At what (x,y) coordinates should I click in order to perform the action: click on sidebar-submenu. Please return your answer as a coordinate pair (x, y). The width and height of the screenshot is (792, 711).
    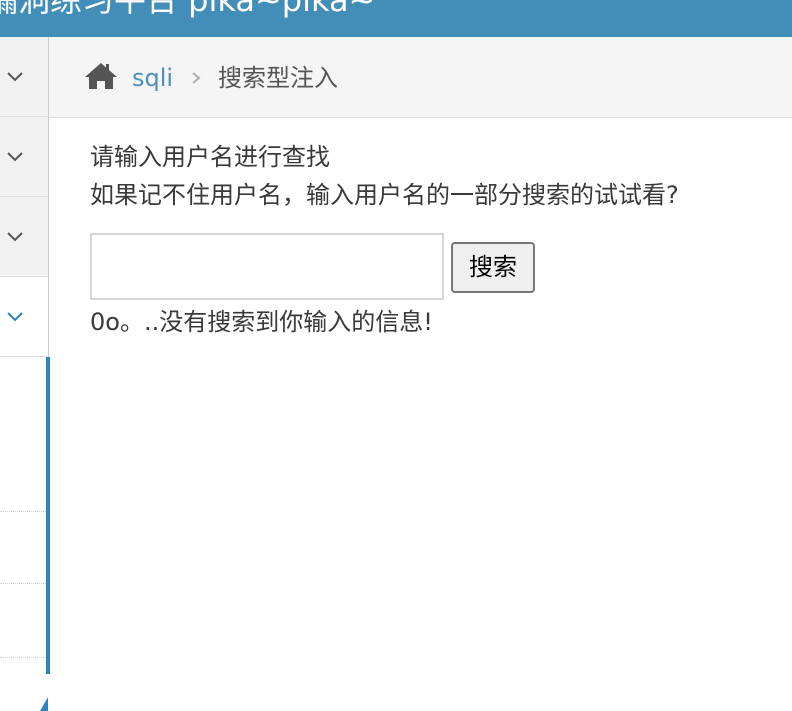
    Looking at the image, I should click on (24, 515).